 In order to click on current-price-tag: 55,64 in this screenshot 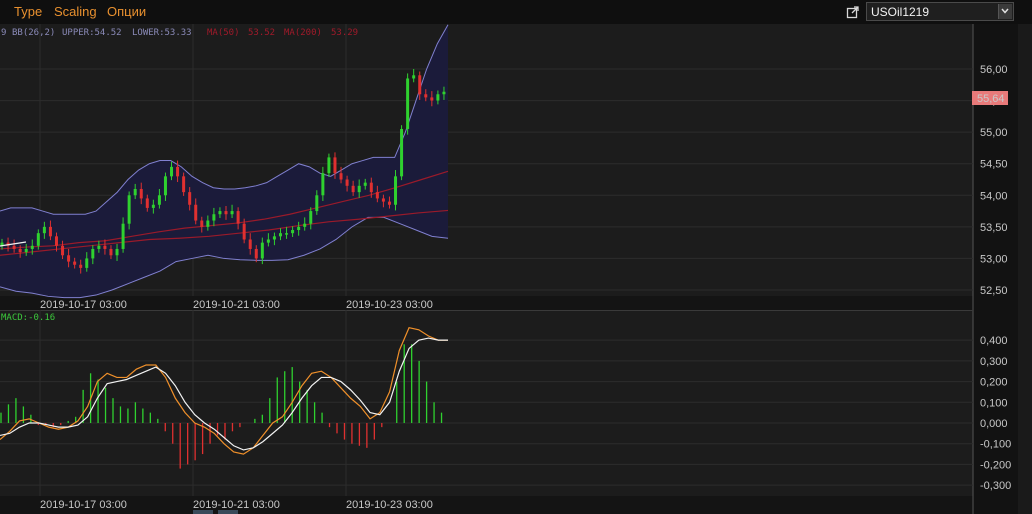, I will do `click(990, 98)`.